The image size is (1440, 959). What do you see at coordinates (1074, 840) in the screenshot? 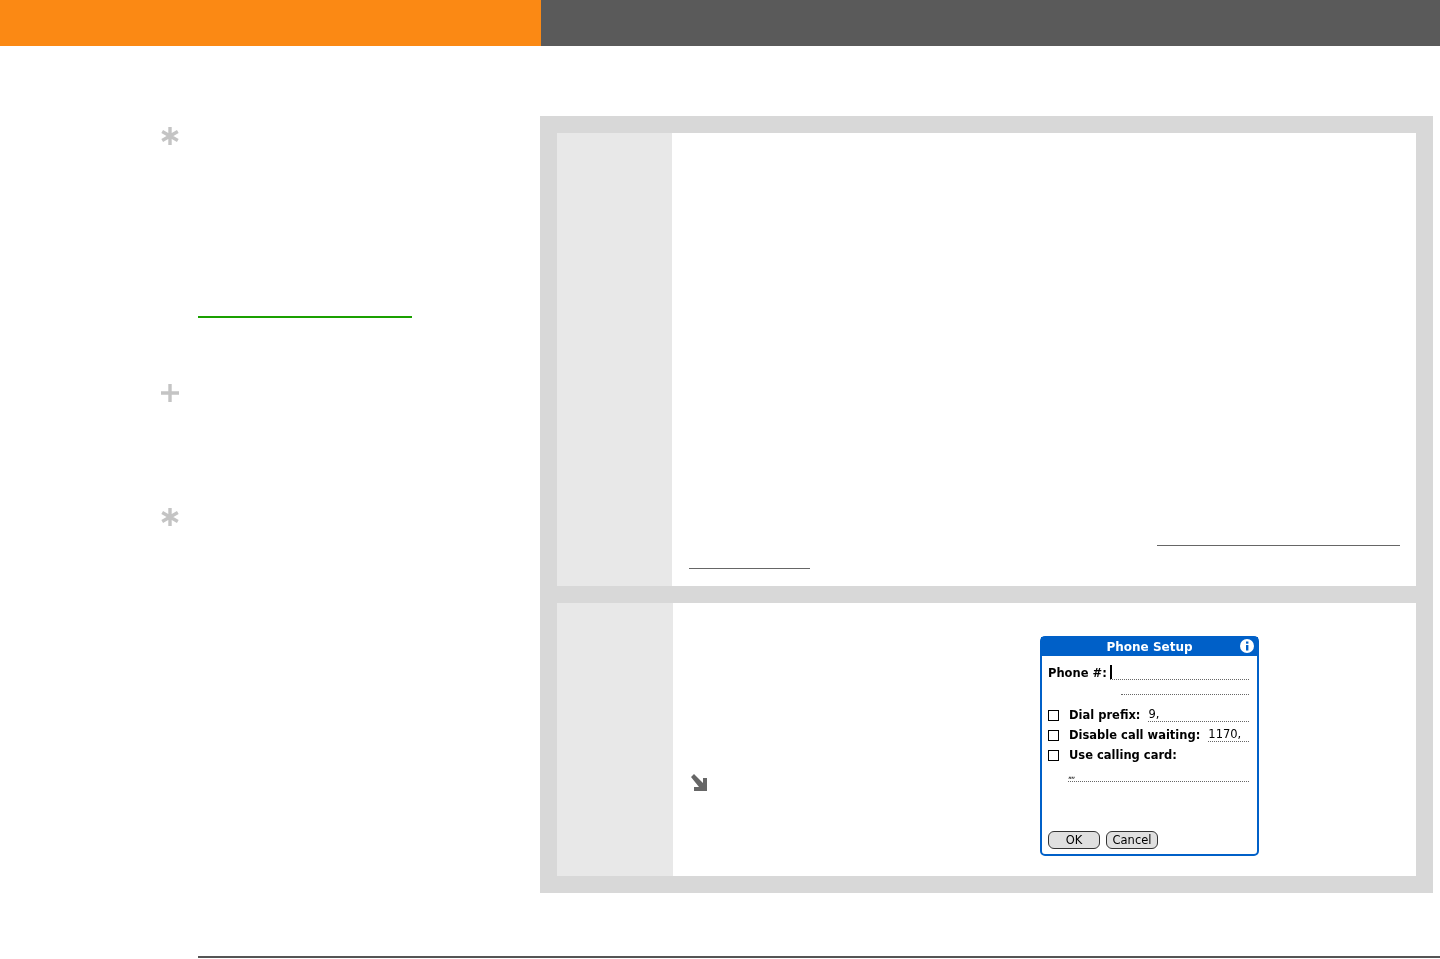
I see `dialog-button: OK` at bounding box center [1074, 840].